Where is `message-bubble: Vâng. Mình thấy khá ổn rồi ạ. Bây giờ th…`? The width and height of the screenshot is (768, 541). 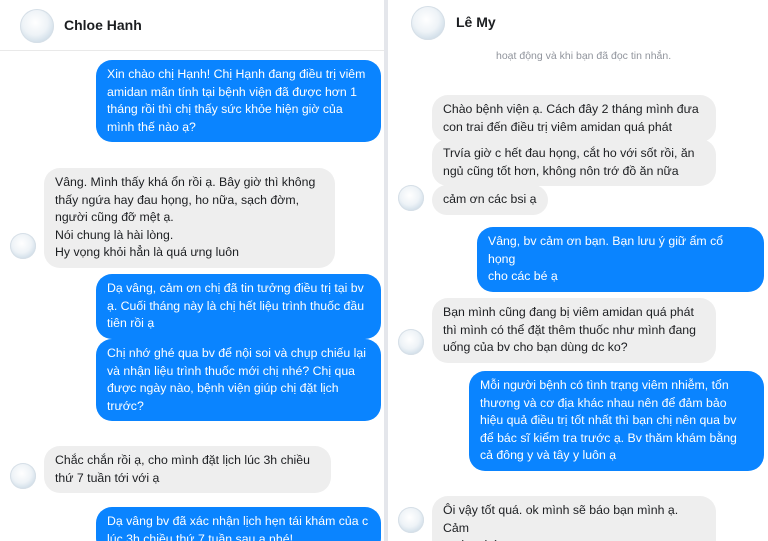 message-bubble: Vâng. Mình thấy khá ổn rồi ạ. Bây giờ th… is located at coordinates (189, 218).